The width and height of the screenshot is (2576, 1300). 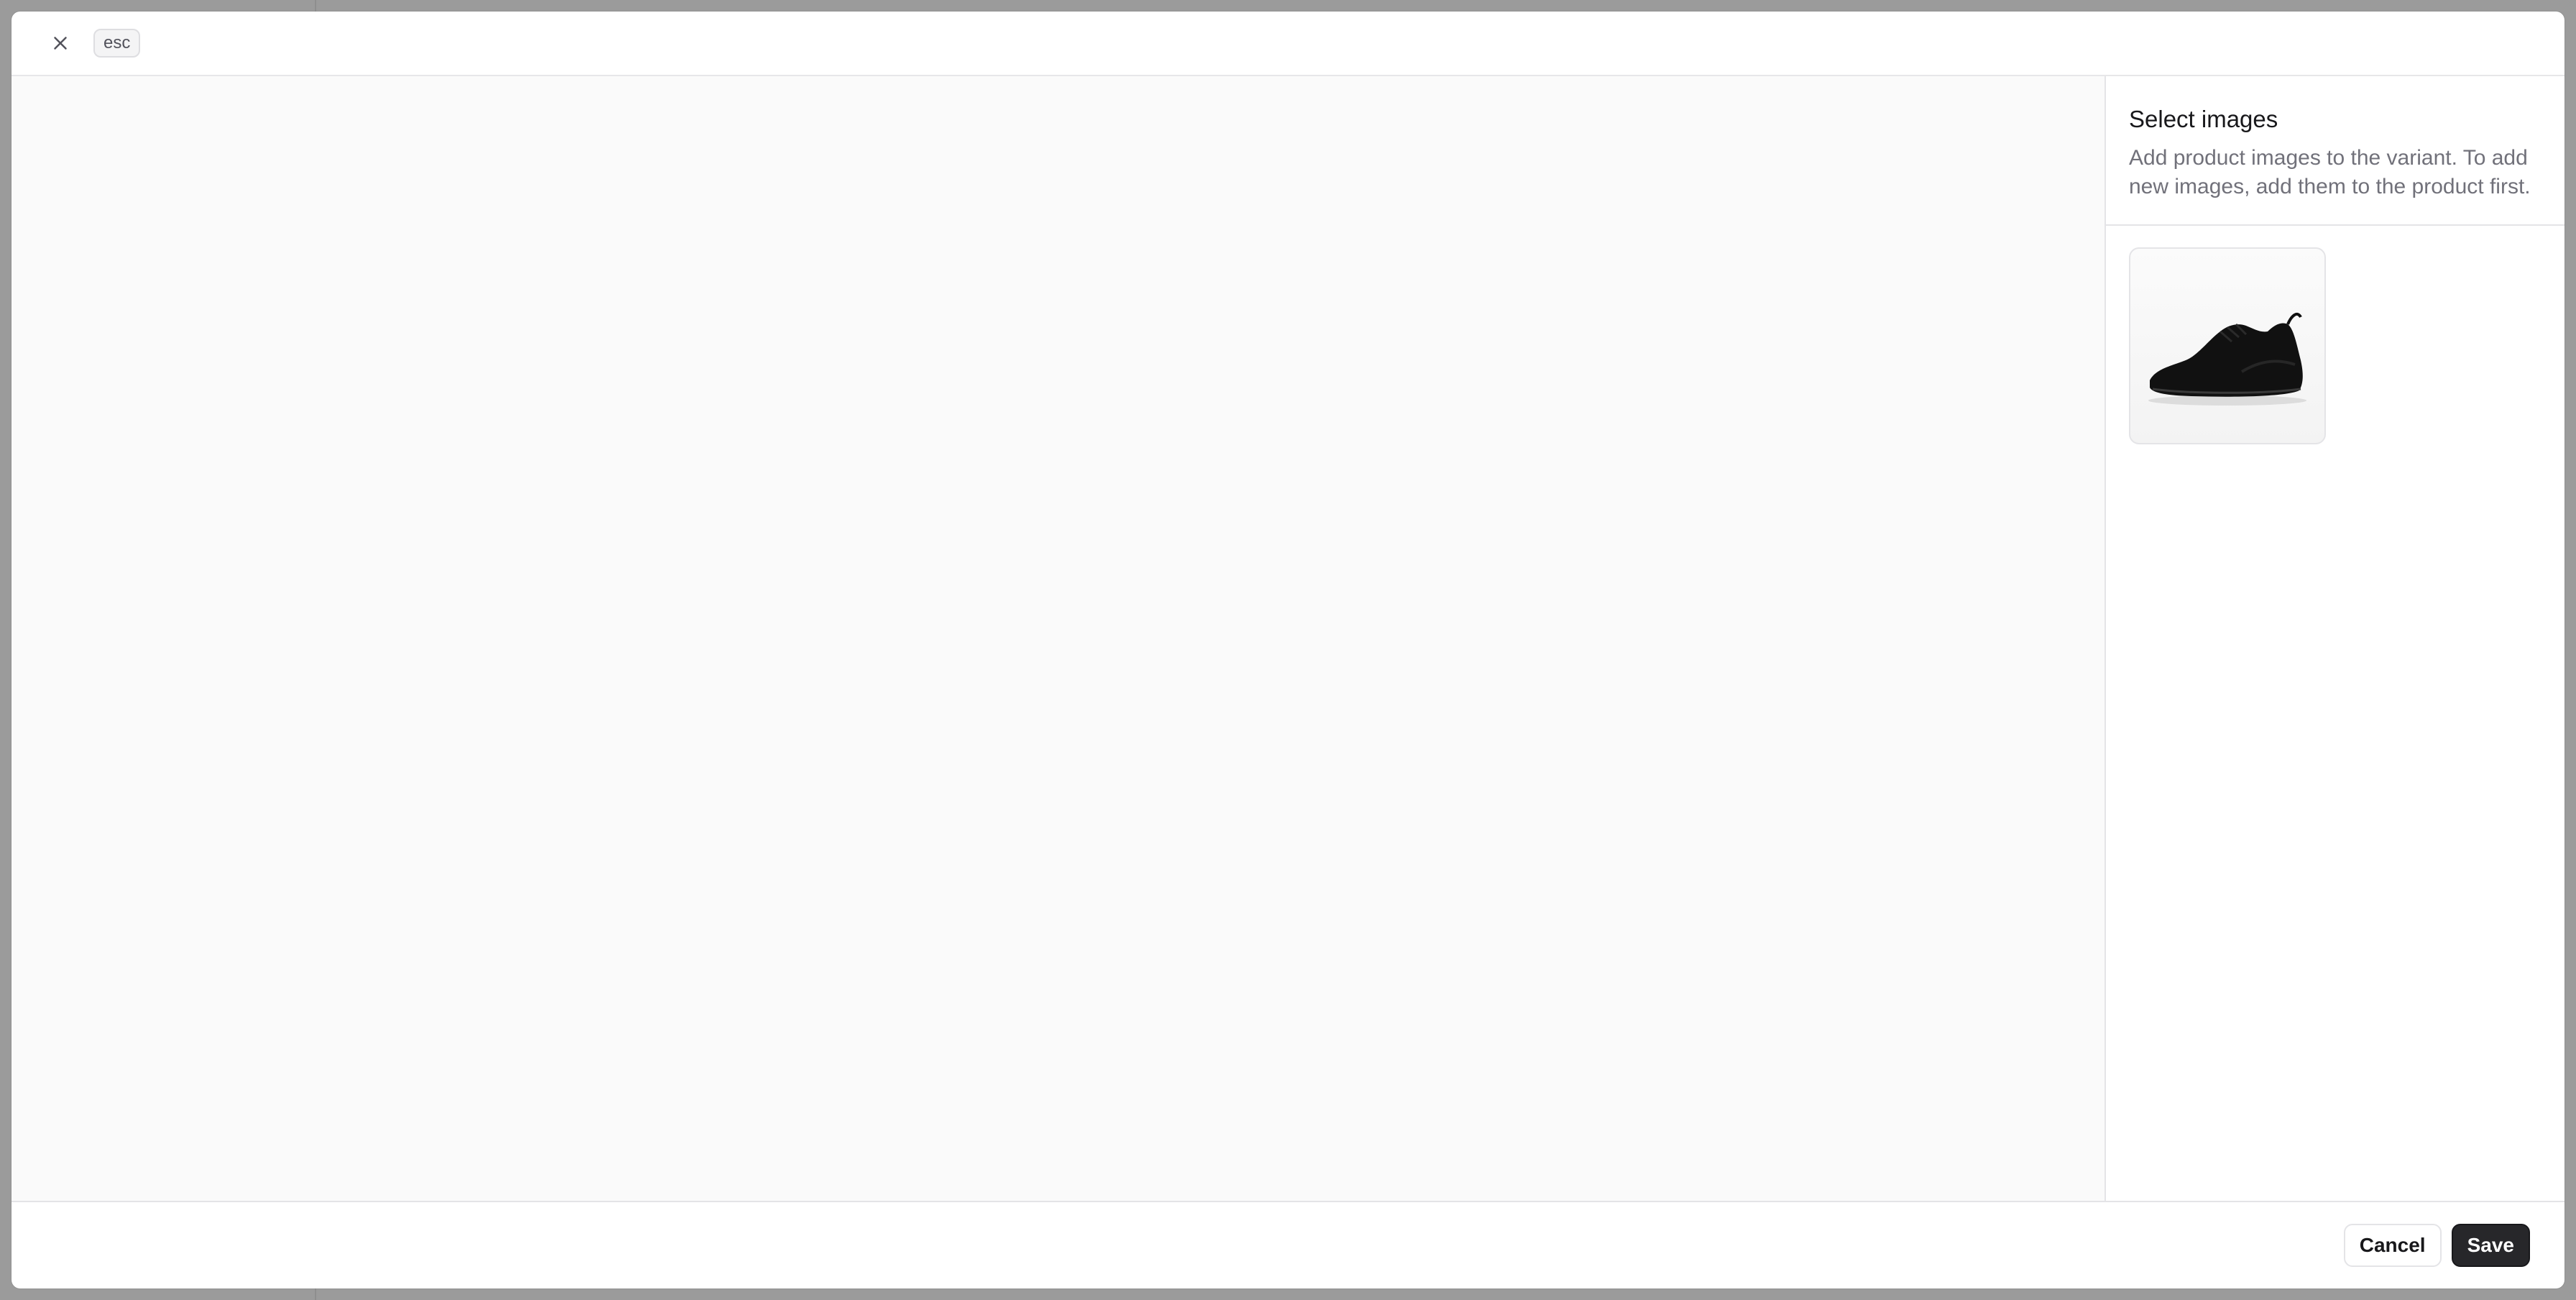 What do you see at coordinates (1288, 44) in the screenshot?
I see `modal-header: esc` at bounding box center [1288, 44].